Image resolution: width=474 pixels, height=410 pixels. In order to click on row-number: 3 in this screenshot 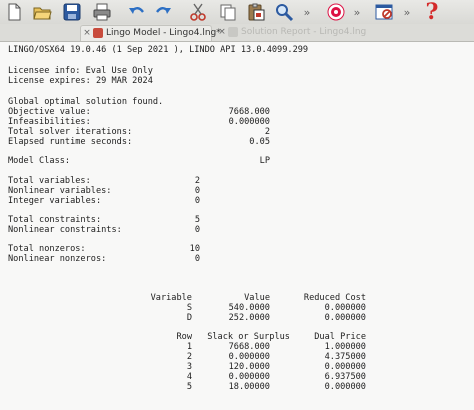, I will do `click(189, 367)`.